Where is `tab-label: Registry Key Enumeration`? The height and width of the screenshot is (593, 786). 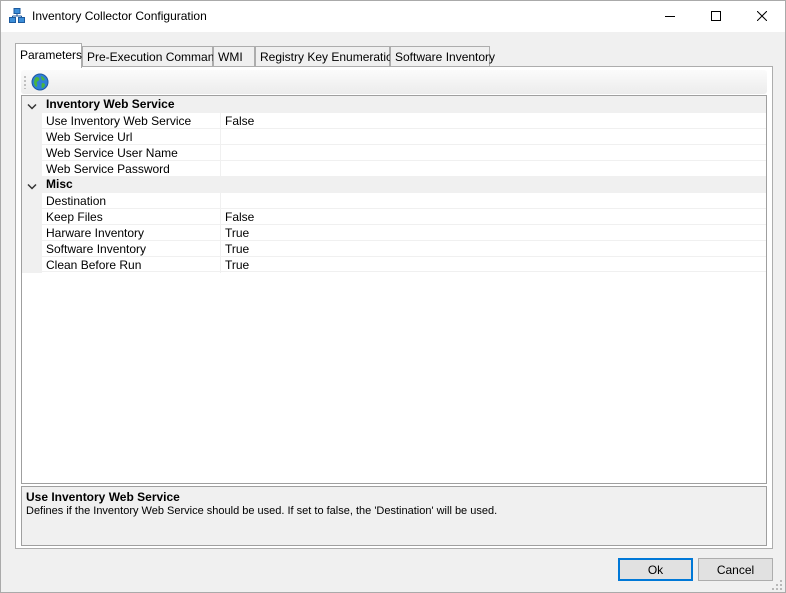 tab-label: Registry Key Enumeration is located at coordinates (330, 57).